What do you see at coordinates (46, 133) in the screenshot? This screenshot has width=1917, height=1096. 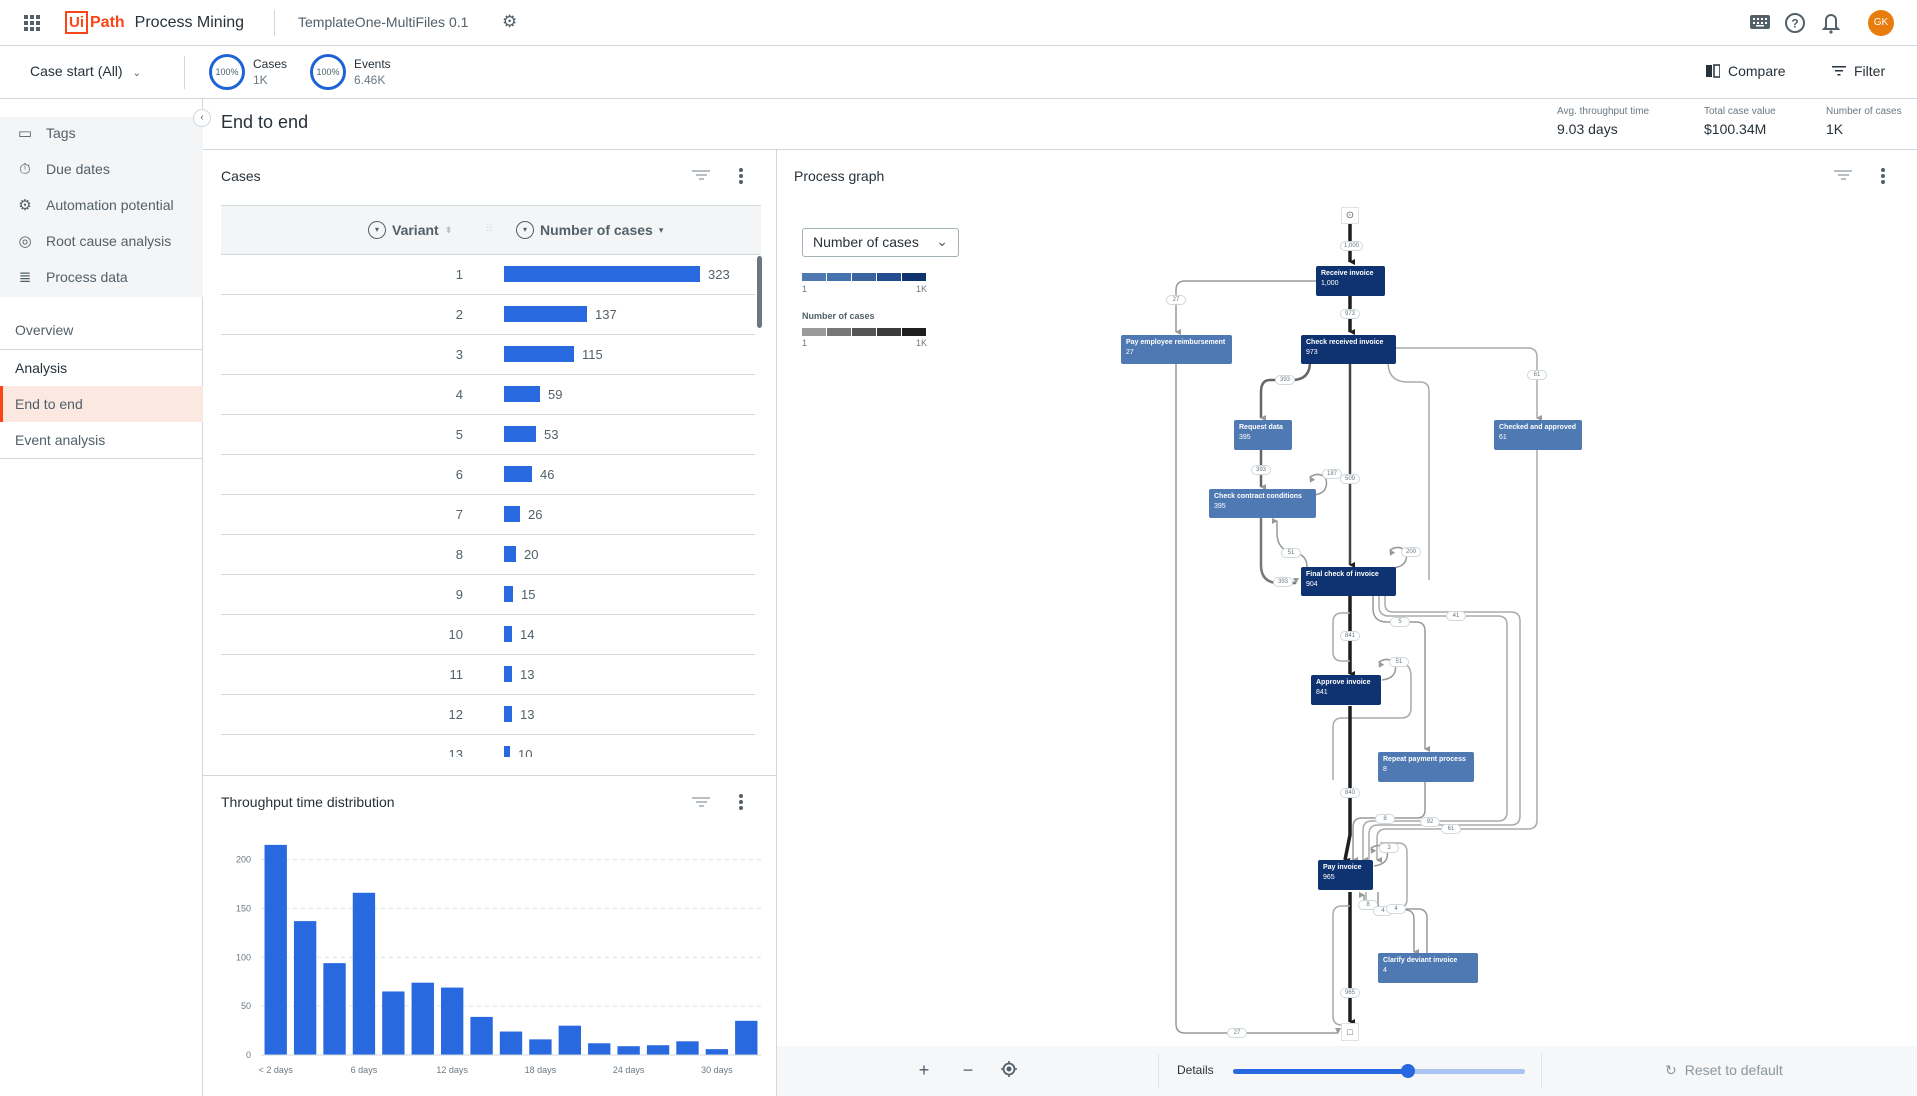 I see `sidebar-item-tags: ▭ Tags` at bounding box center [46, 133].